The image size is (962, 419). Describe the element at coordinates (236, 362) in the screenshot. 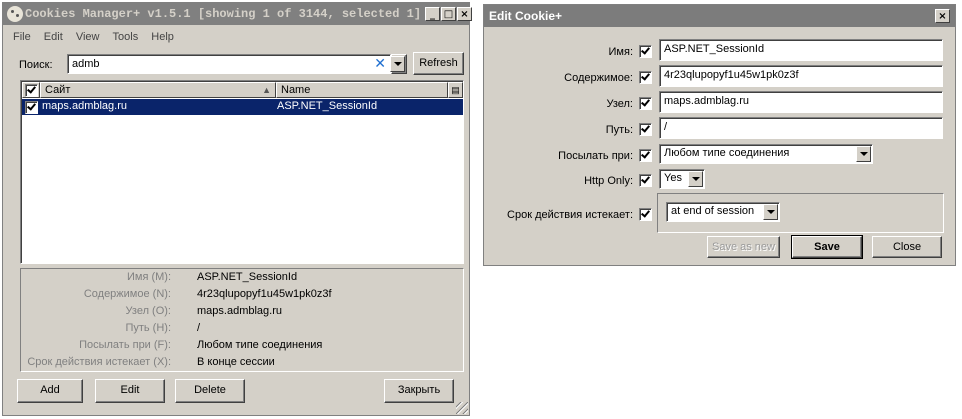

I see `info-expires-value: В конце сессии` at that location.